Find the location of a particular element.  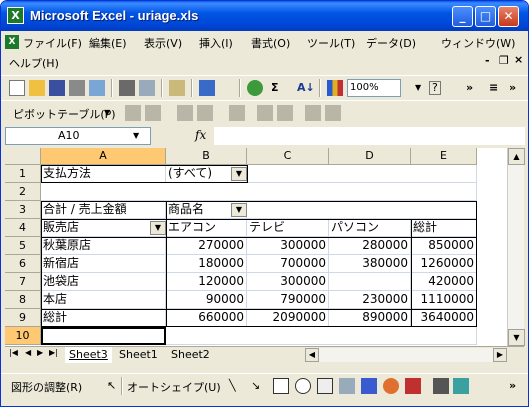

scroll-up-icon: ▲ is located at coordinates (516, 156).